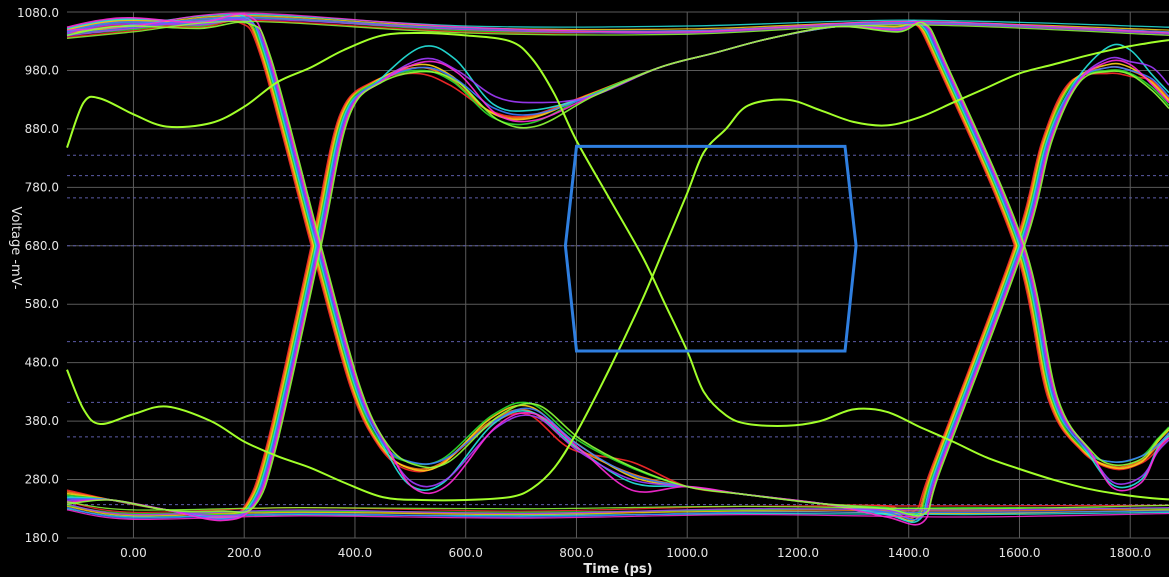 Image resolution: width=1169 pixels, height=577 pixels. What do you see at coordinates (42, 538) in the screenshot?
I see `y-tick-label-0: 180.0` at bounding box center [42, 538].